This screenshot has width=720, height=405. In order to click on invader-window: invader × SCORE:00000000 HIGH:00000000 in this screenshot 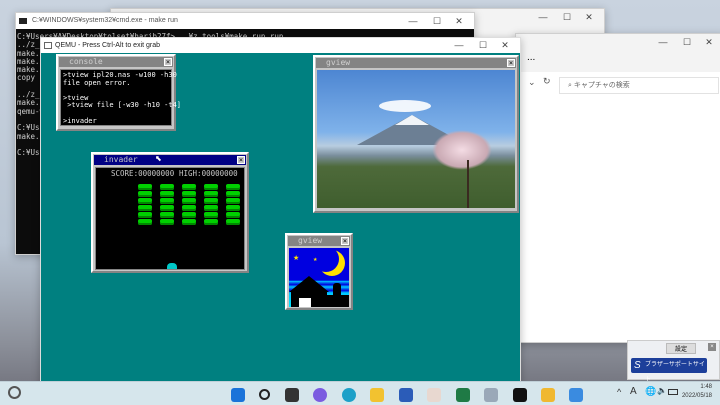, I will do `click(170, 212)`.